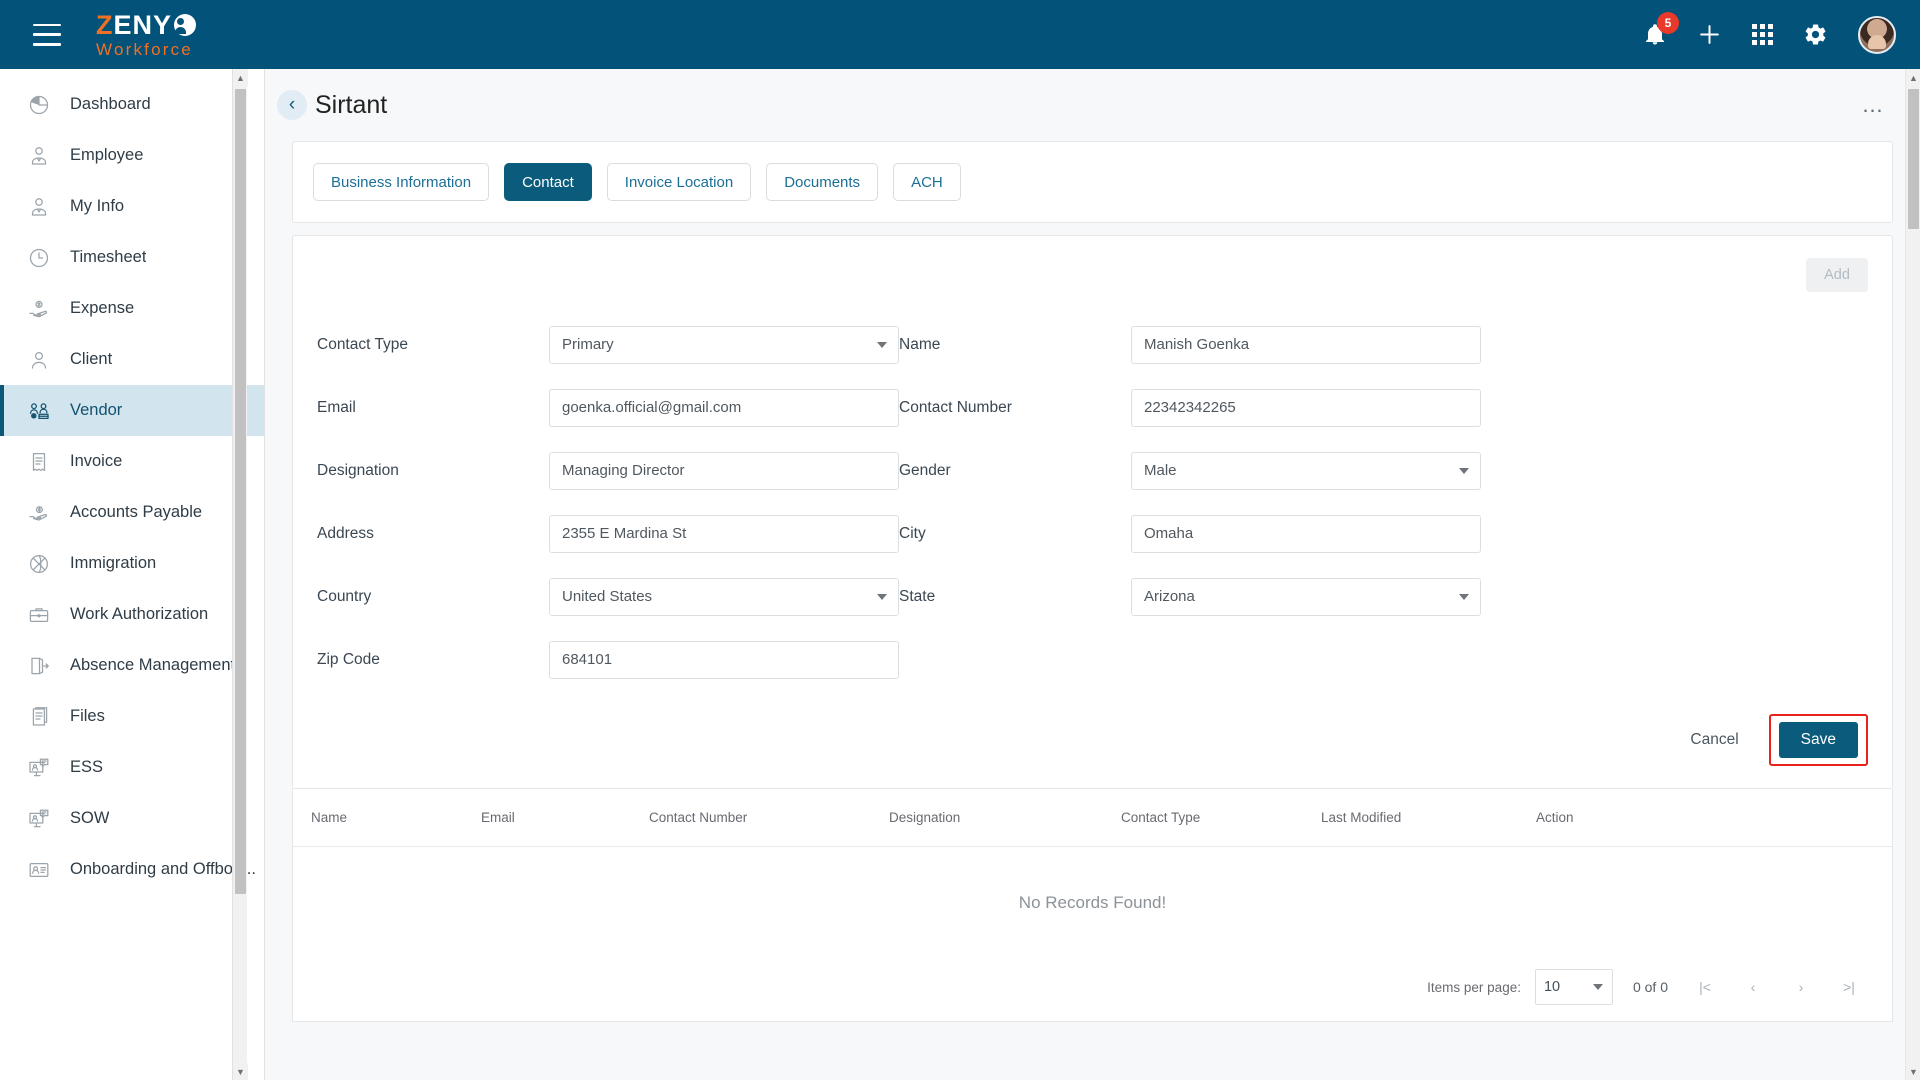 The width and height of the screenshot is (1920, 1080). I want to click on sidebar-item-my-info: My Info, so click(132, 206).